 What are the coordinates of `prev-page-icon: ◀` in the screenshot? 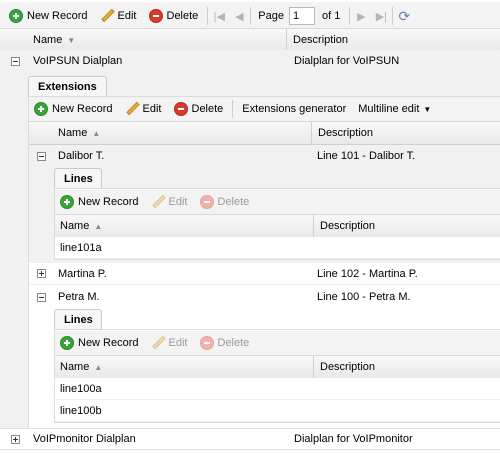 It's located at (239, 16).